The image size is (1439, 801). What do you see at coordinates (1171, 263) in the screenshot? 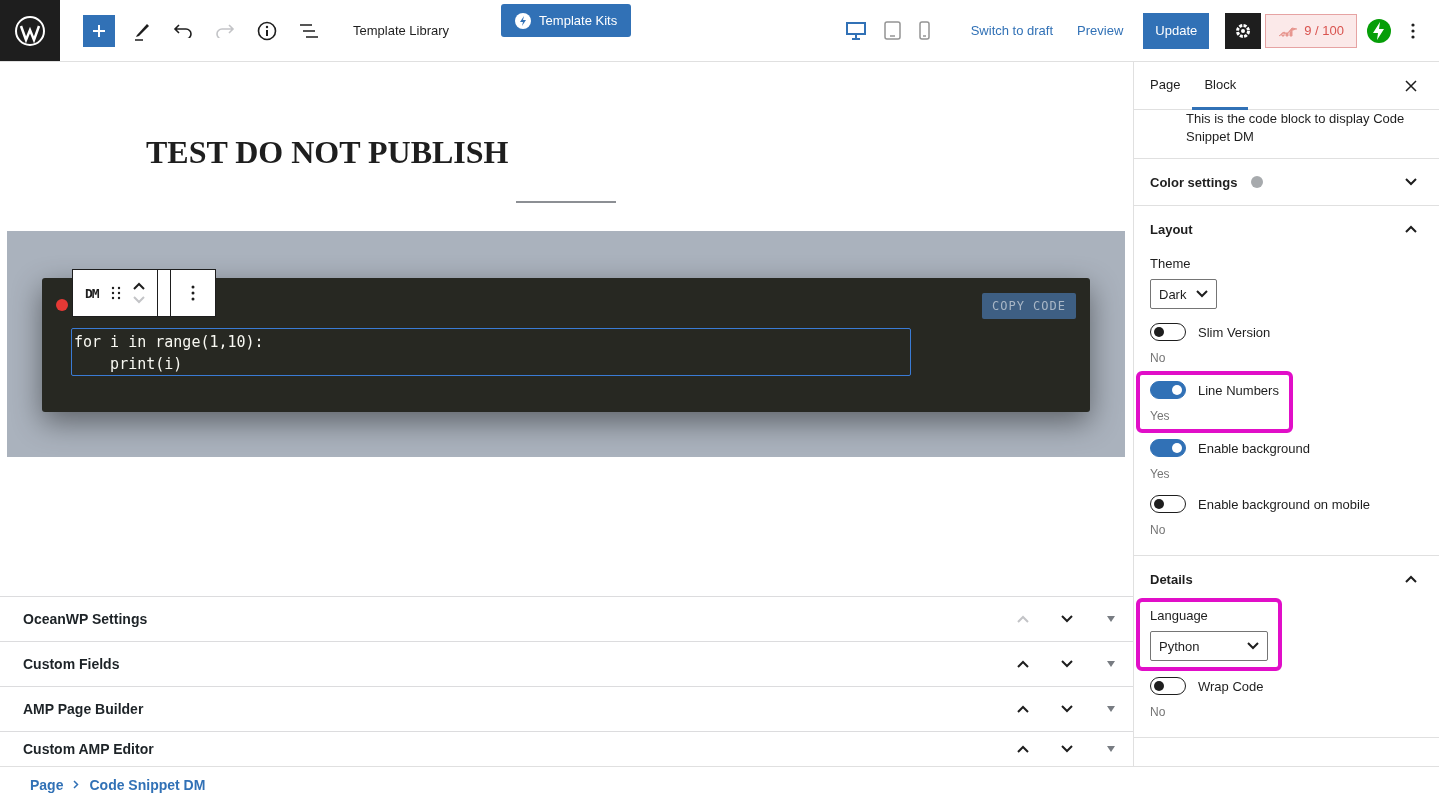
I see `field-label: Theme` at bounding box center [1171, 263].